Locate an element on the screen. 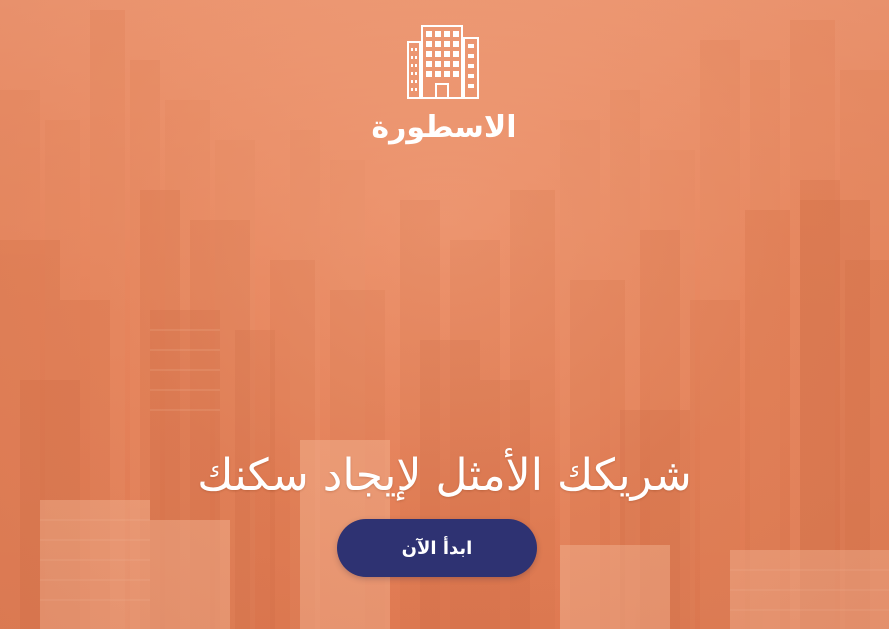  brand-logo: الاسطورة is located at coordinates (444, 90).